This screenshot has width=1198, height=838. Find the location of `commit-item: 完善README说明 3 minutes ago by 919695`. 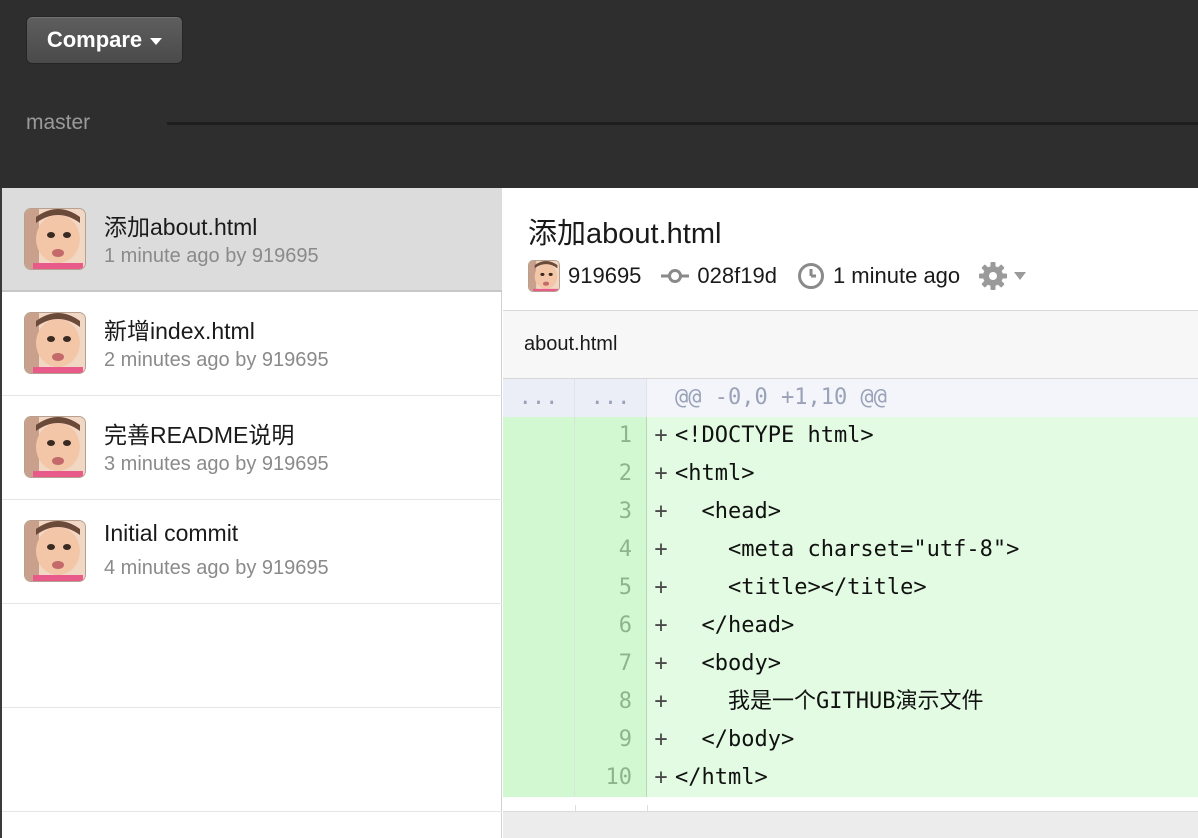

commit-item: 完善README说明 3 minutes ago by 919695 is located at coordinates (252, 448).